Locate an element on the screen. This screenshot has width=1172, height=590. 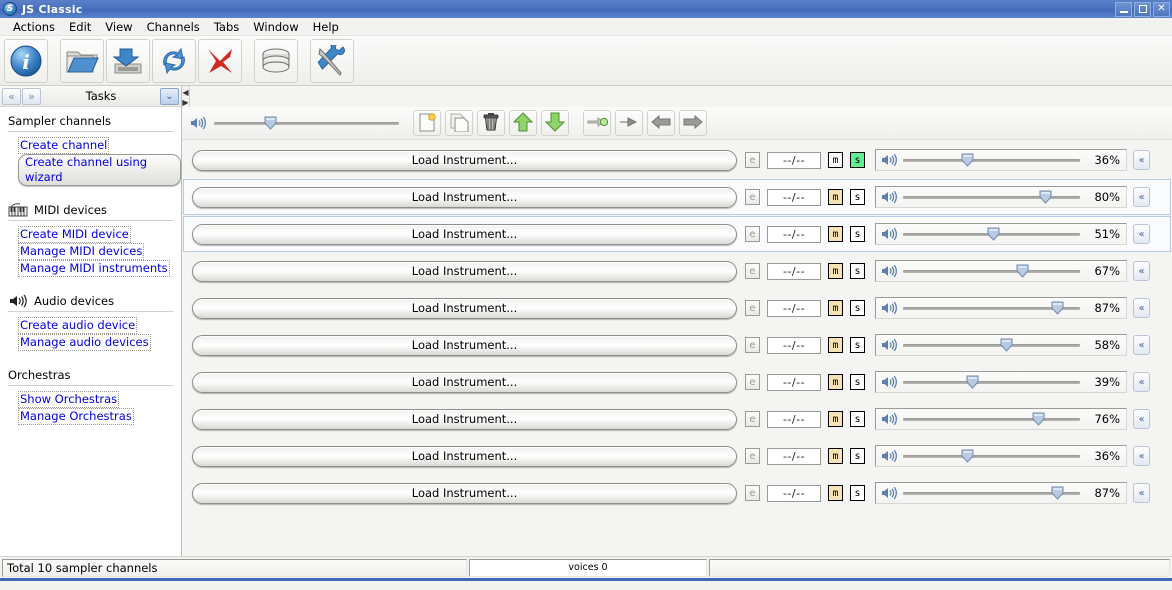
menu-actions: Actions is located at coordinates (34, 27).